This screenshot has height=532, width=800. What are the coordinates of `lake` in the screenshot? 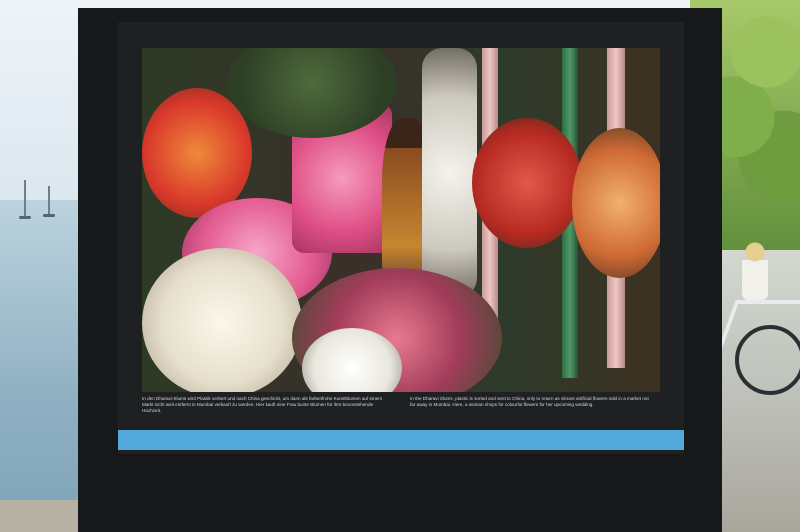 It's located at (45, 356).